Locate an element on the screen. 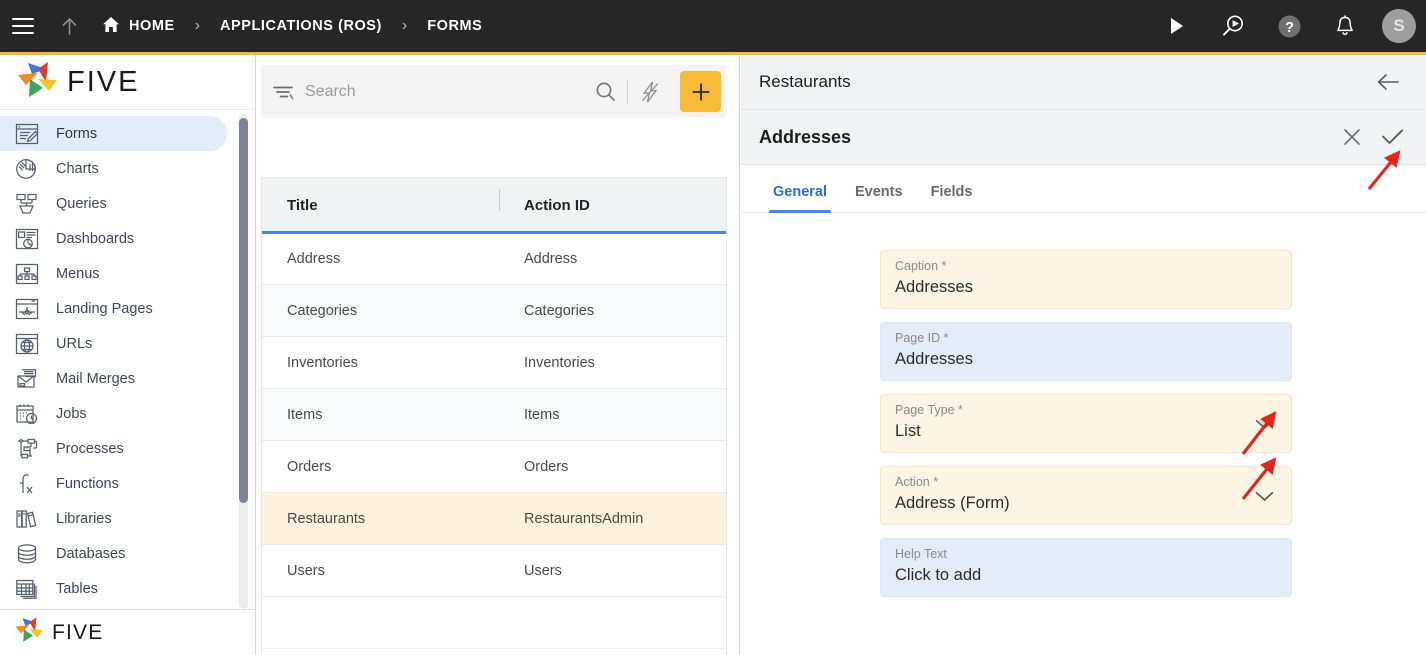 The height and width of the screenshot is (655, 1426). lightning-bolt-icon is located at coordinates (650, 91).